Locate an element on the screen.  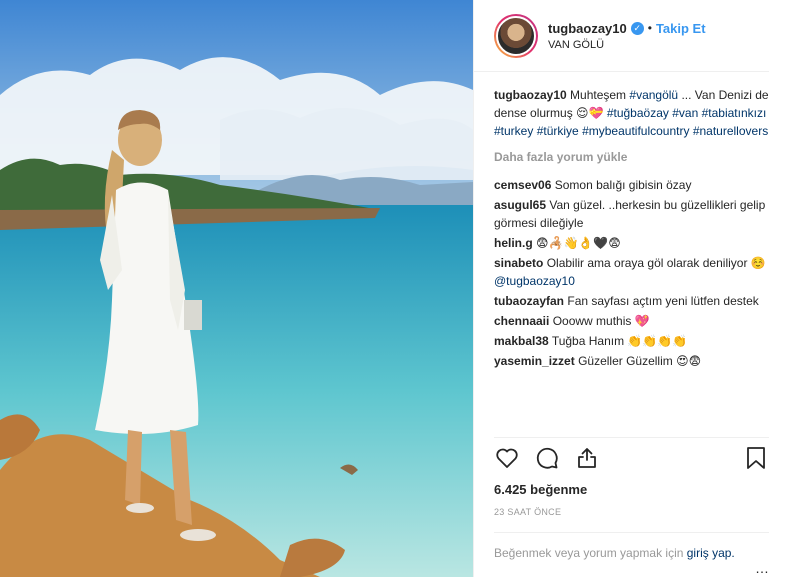
comment-text: 😨🦂👋👌🖤😨 is located at coordinates (578, 243).